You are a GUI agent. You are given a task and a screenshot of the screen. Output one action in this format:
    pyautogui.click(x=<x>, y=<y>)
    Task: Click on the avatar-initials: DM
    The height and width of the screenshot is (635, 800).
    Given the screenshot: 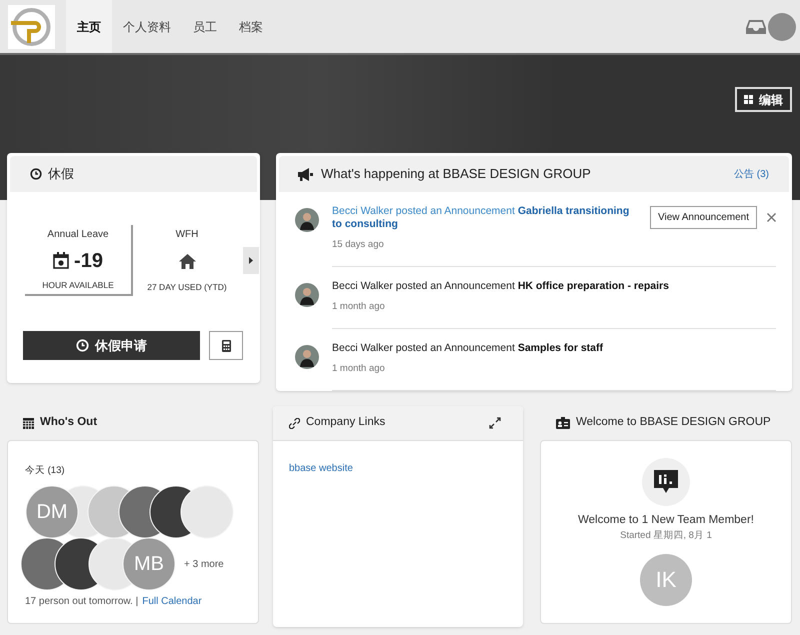 What is the action you would take?
    pyautogui.click(x=52, y=512)
    